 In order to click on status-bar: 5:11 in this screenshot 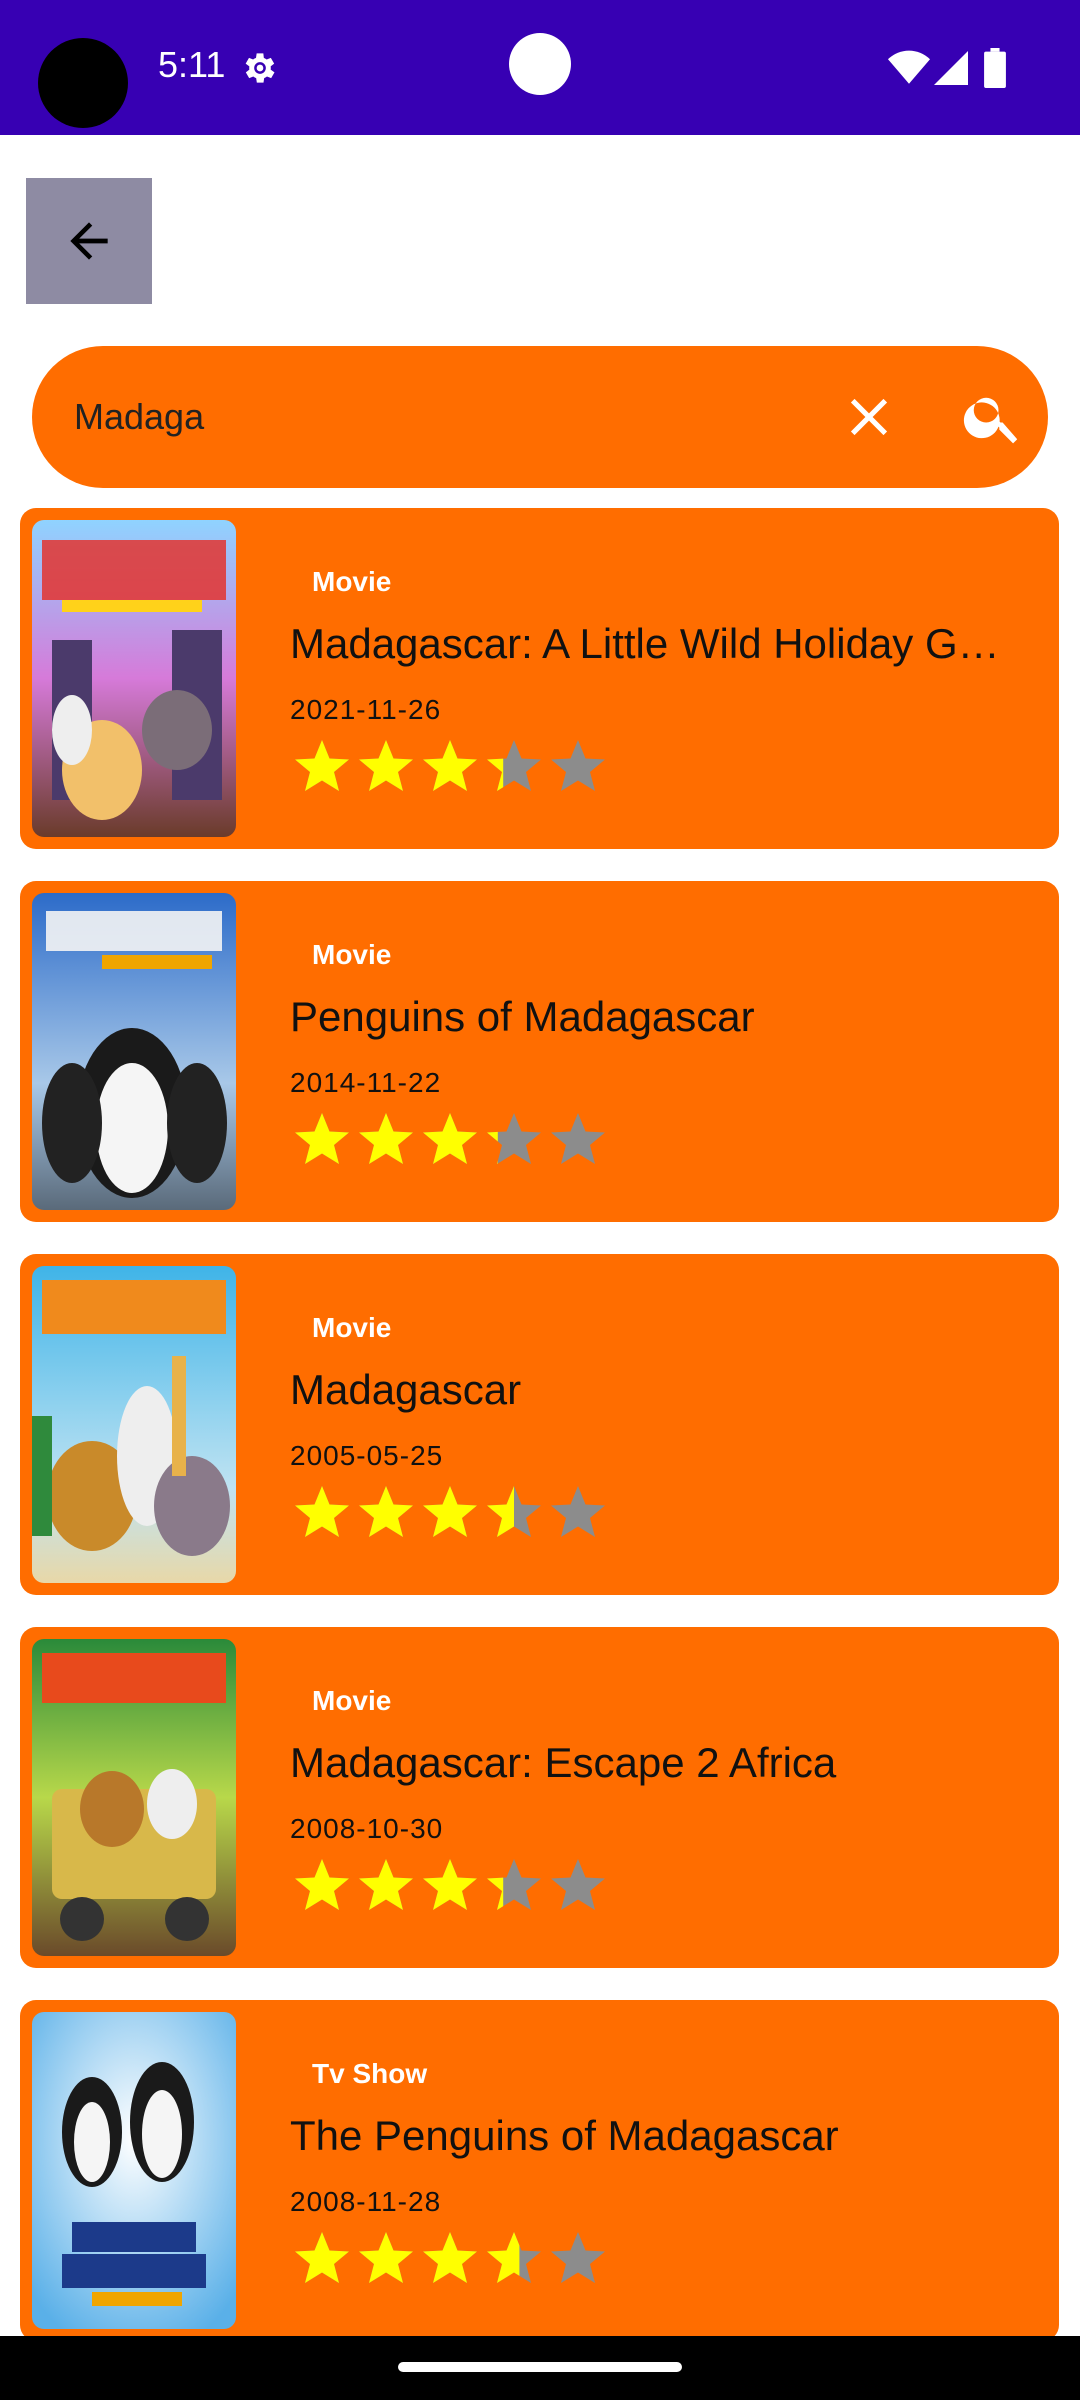, I will do `click(540, 67)`.